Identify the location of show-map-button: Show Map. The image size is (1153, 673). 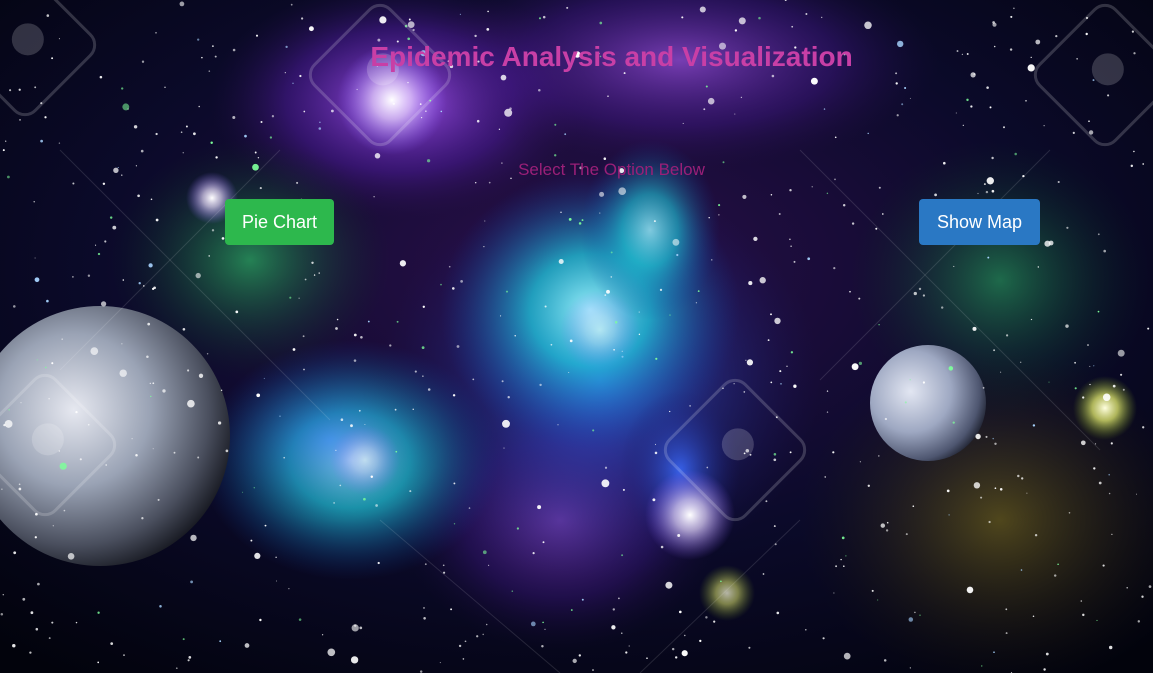
(979, 222).